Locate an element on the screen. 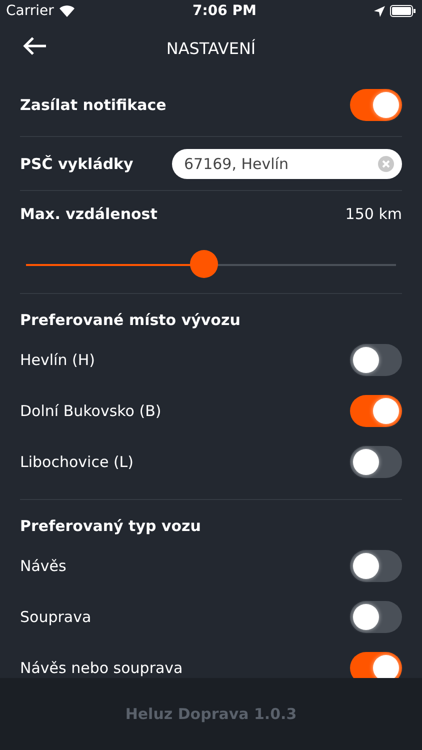 This screenshot has width=422, height=750. option-label: Hevlín (H) is located at coordinates (57, 359).